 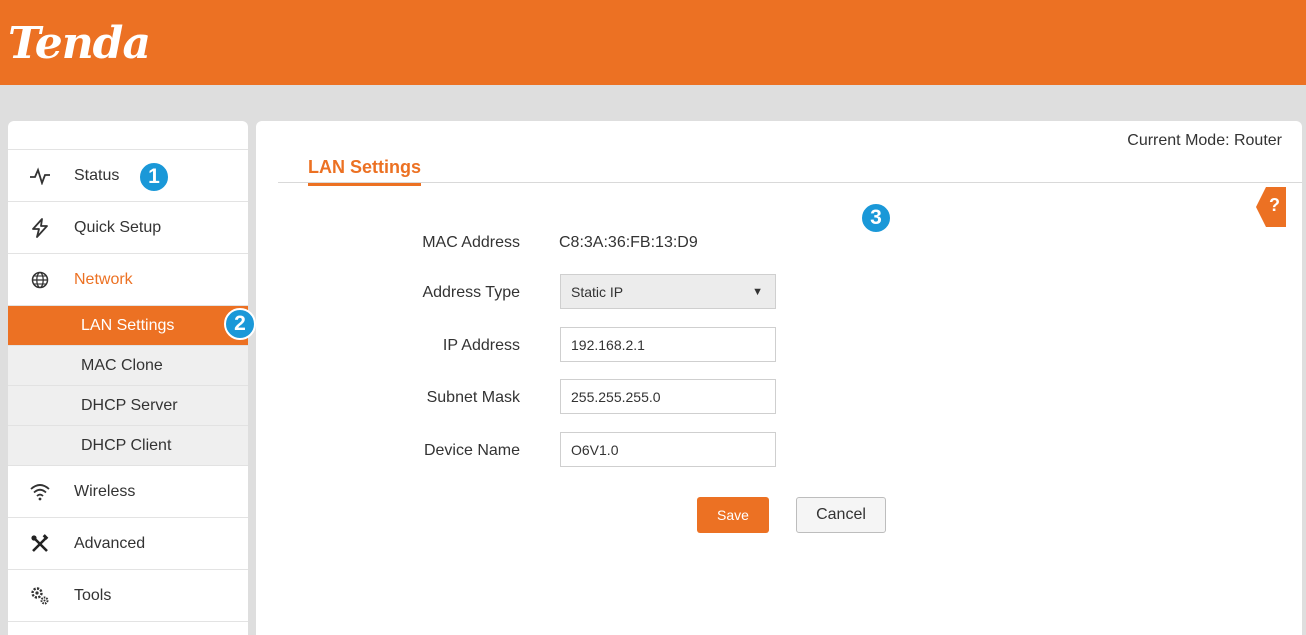 I want to click on ip-address-label: IP Address, so click(x=481, y=345).